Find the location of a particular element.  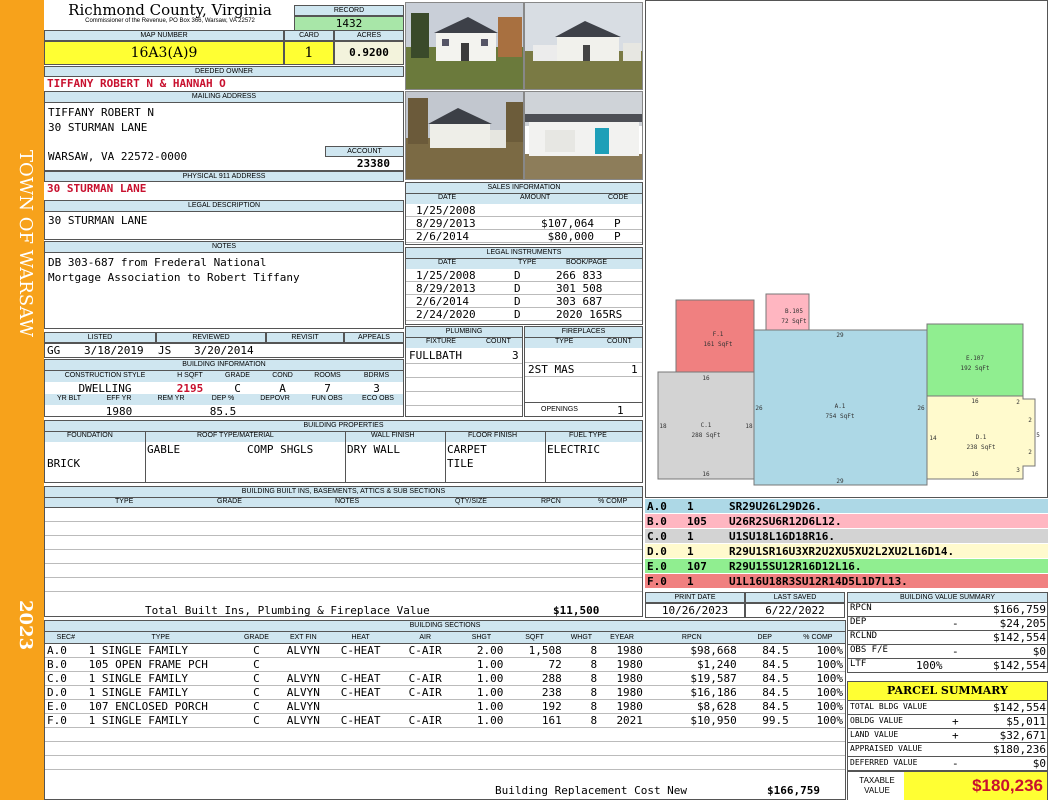

section-cell: 105 OPEN FRAME PCH is located at coordinates (160, 664).